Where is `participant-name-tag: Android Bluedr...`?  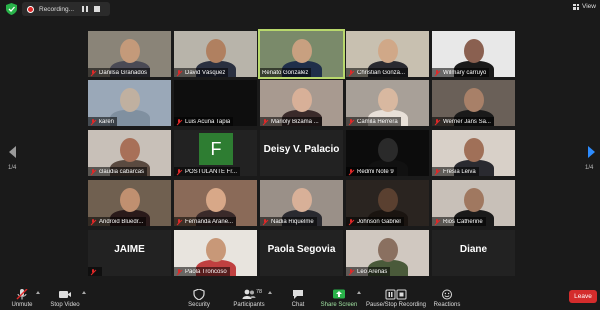 participant-name-tag: Android Bluedr... is located at coordinates (117, 221).